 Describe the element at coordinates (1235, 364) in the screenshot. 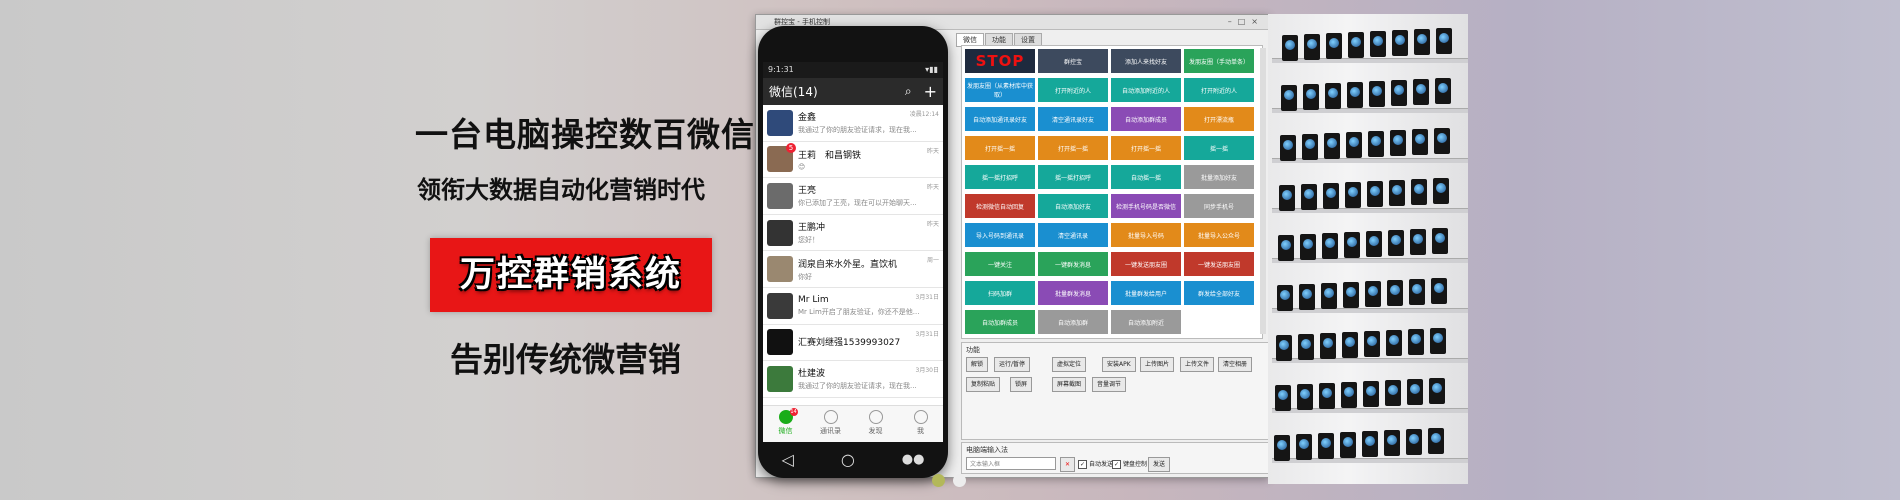

I see `function-button: 清空相册` at that location.